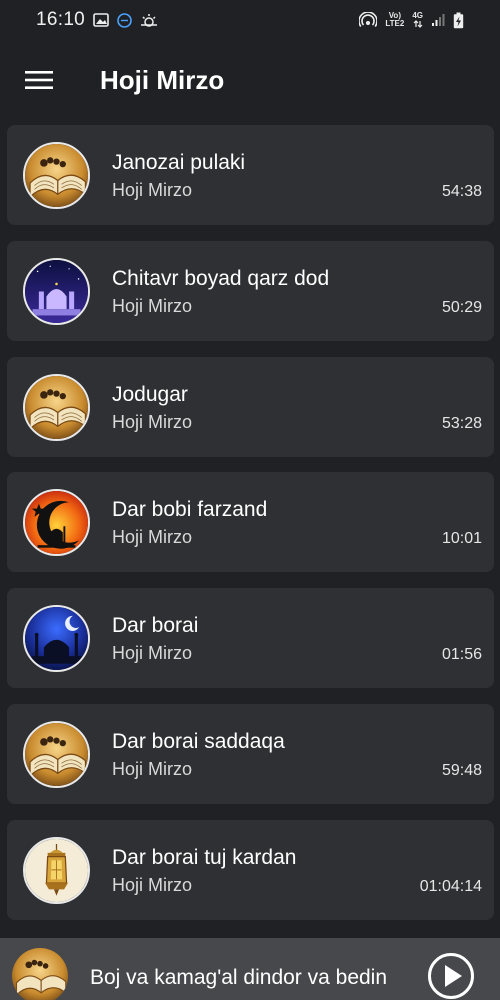  I want to click on track-title: Janozai pulaki, so click(179, 162).